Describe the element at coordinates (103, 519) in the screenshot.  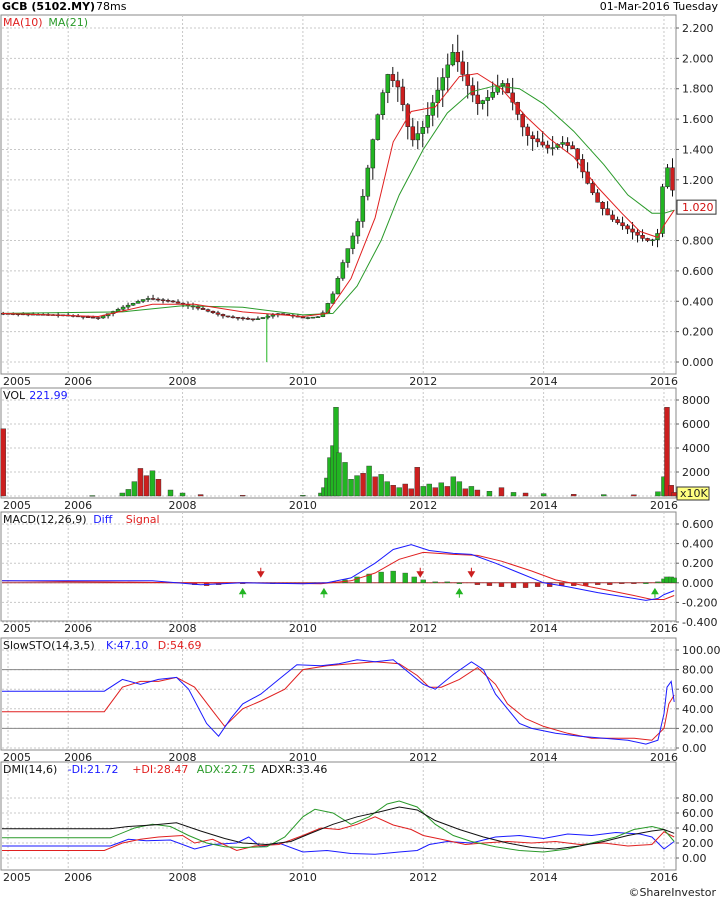
I see `legend-label: Diff` at that location.